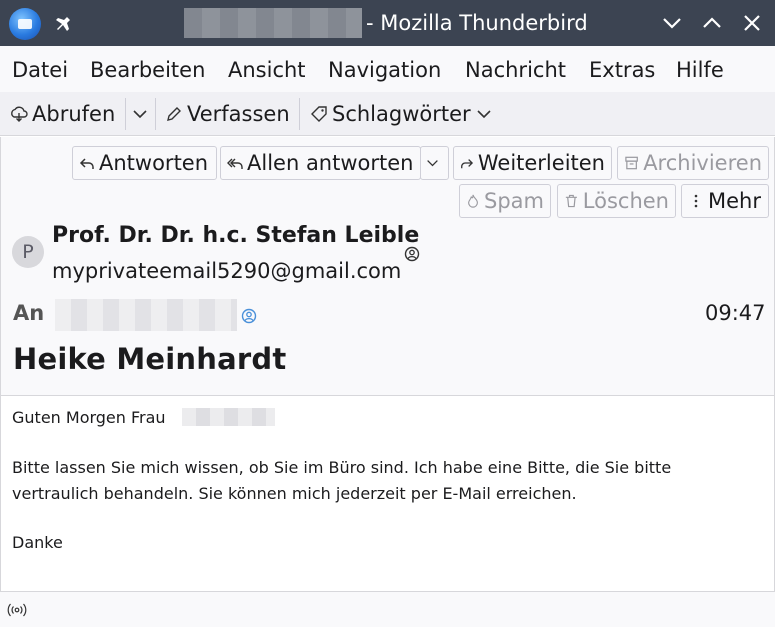 Image resolution: width=775 pixels, height=627 pixels. What do you see at coordinates (235, 235) in the screenshot?
I see `sender-name: Prof. Dr. Dr. h.c. Stefan Leible` at bounding box center [235, 235].